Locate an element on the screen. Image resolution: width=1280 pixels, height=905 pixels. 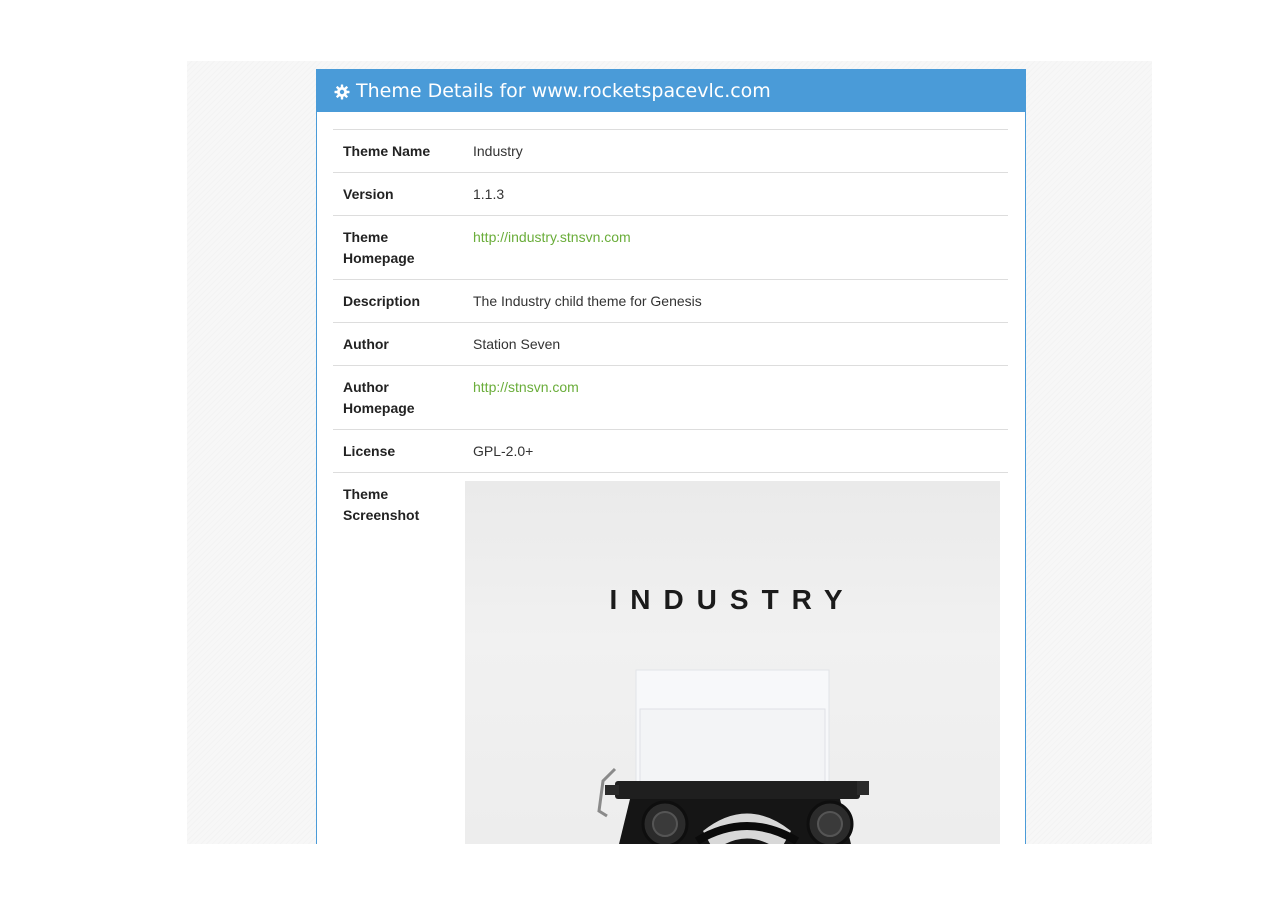
author-homepage-label: Author Homepage is located at coordinates (379, 397).